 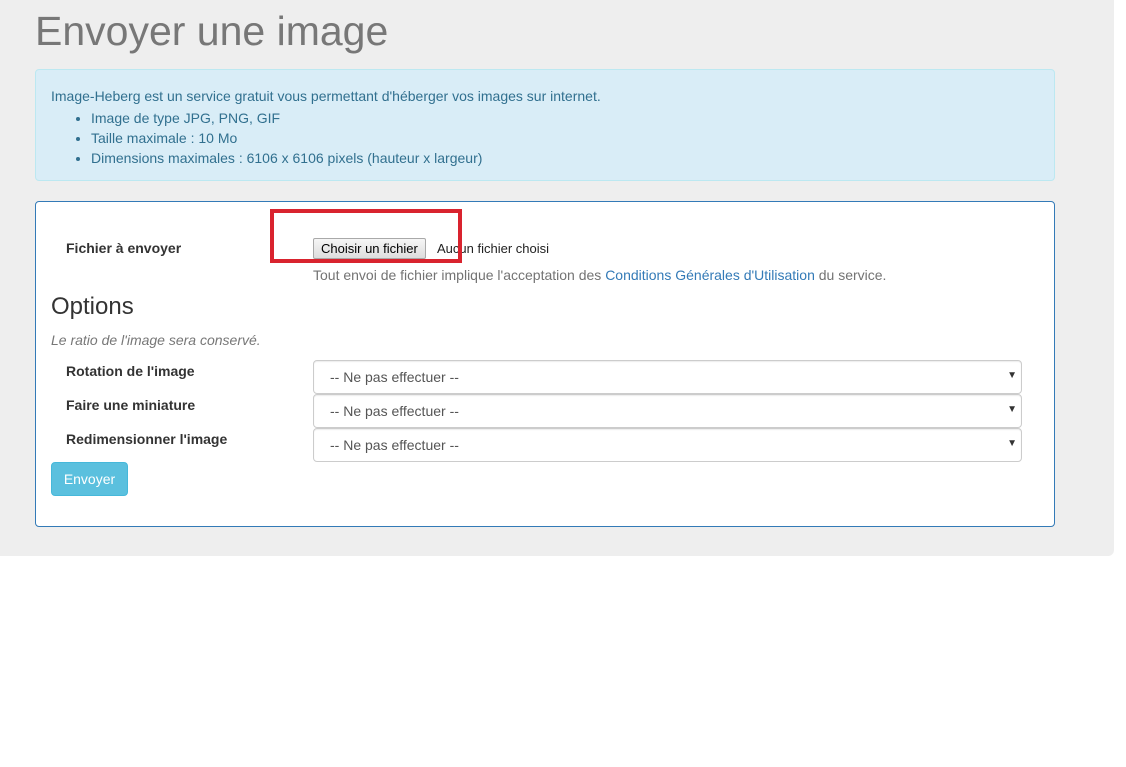 I want to click on choose-file-button: Choisir un fichier, so click(x=369, y=248).